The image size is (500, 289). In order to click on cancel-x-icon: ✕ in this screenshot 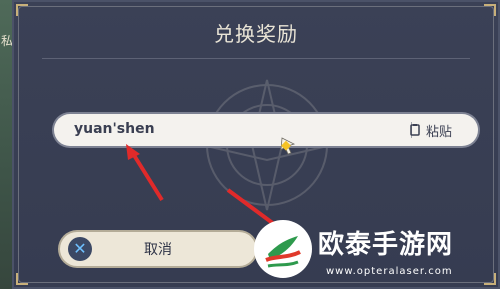, I will do `click(80, 249)`.